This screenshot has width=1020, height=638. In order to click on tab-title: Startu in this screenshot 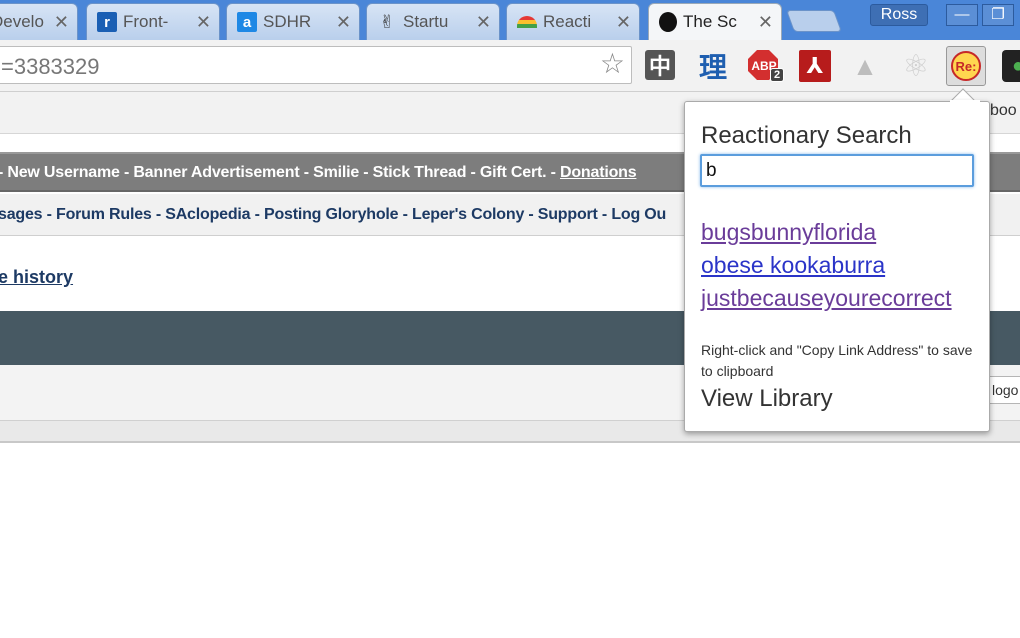, I will do `click(426, 21)`.